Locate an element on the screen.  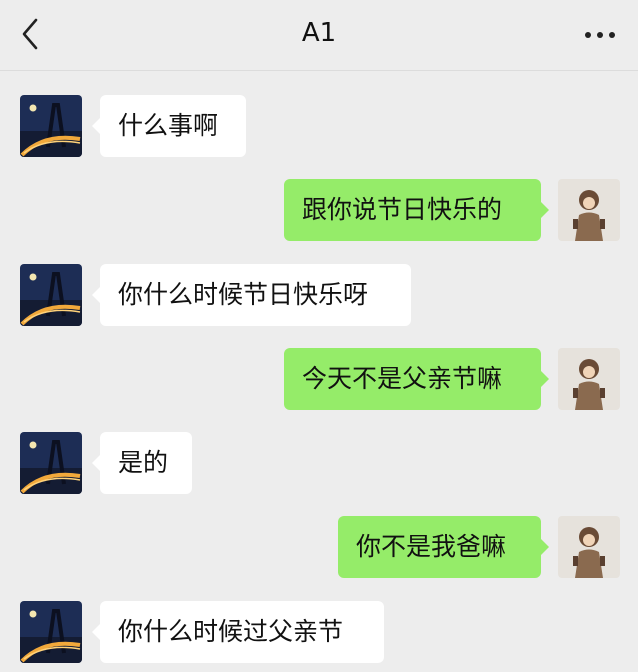
chat-title: A1 is located at coordinates (319, 33).